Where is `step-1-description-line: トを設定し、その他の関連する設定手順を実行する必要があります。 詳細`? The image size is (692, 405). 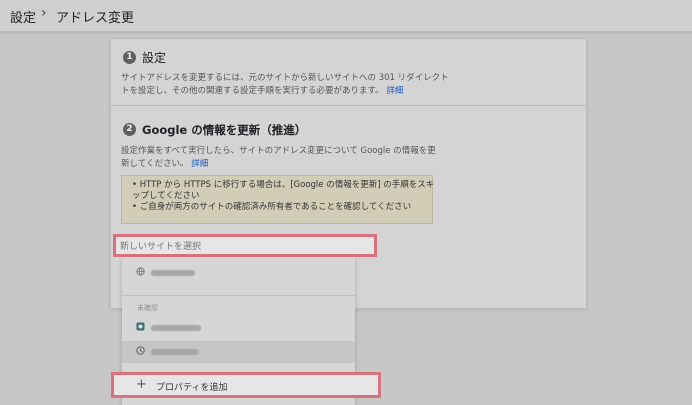 step-1-description-line: トを設定し、その他の関連する設定手順を実行する必要があります。 詳細 is located at coordinates (276, 91).